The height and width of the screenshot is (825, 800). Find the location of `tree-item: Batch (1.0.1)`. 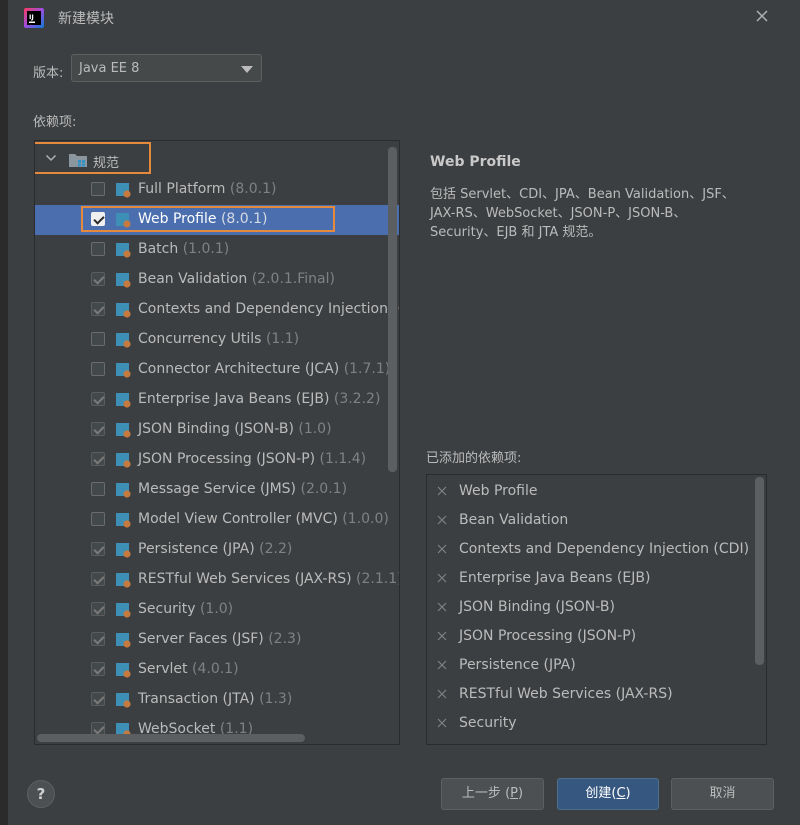

tree-item: Batch (1.0.1) is located at coordinates (217, 250).